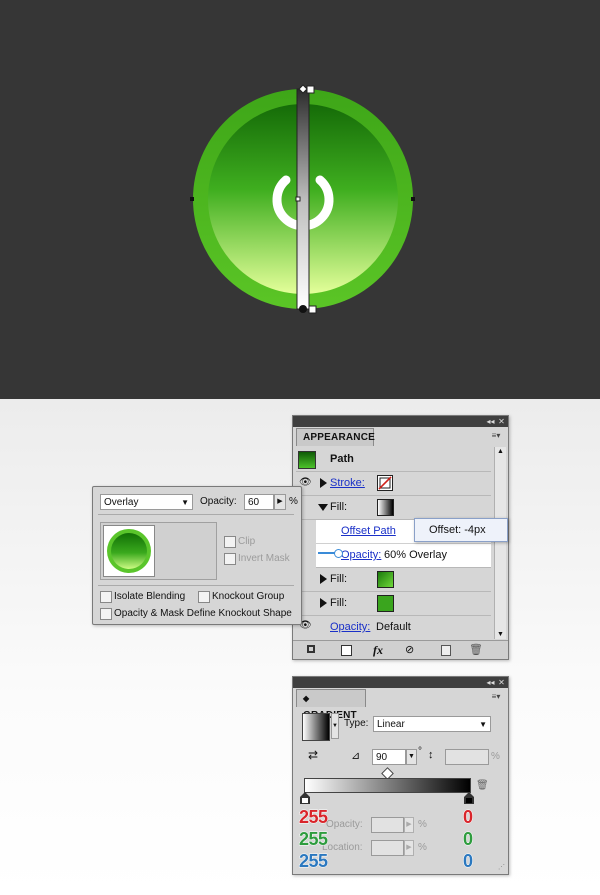 Image resolution: width=600 pixels, height=895 pixels. Describe the element at coordinates (311, 649) in the screenshot. I see `add-new-stroke-icon` at that location.